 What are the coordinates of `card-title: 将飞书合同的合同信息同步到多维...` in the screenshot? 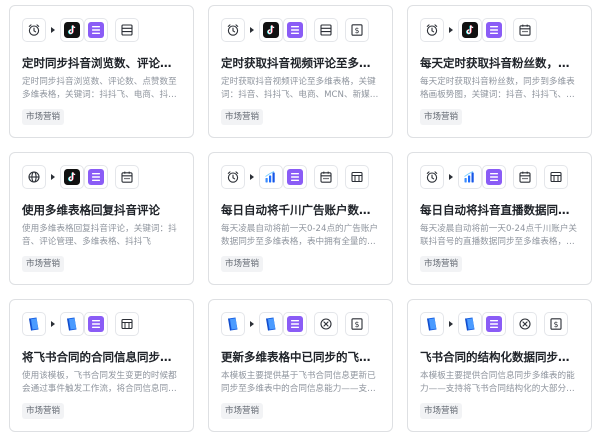 It's located at (101, 357).